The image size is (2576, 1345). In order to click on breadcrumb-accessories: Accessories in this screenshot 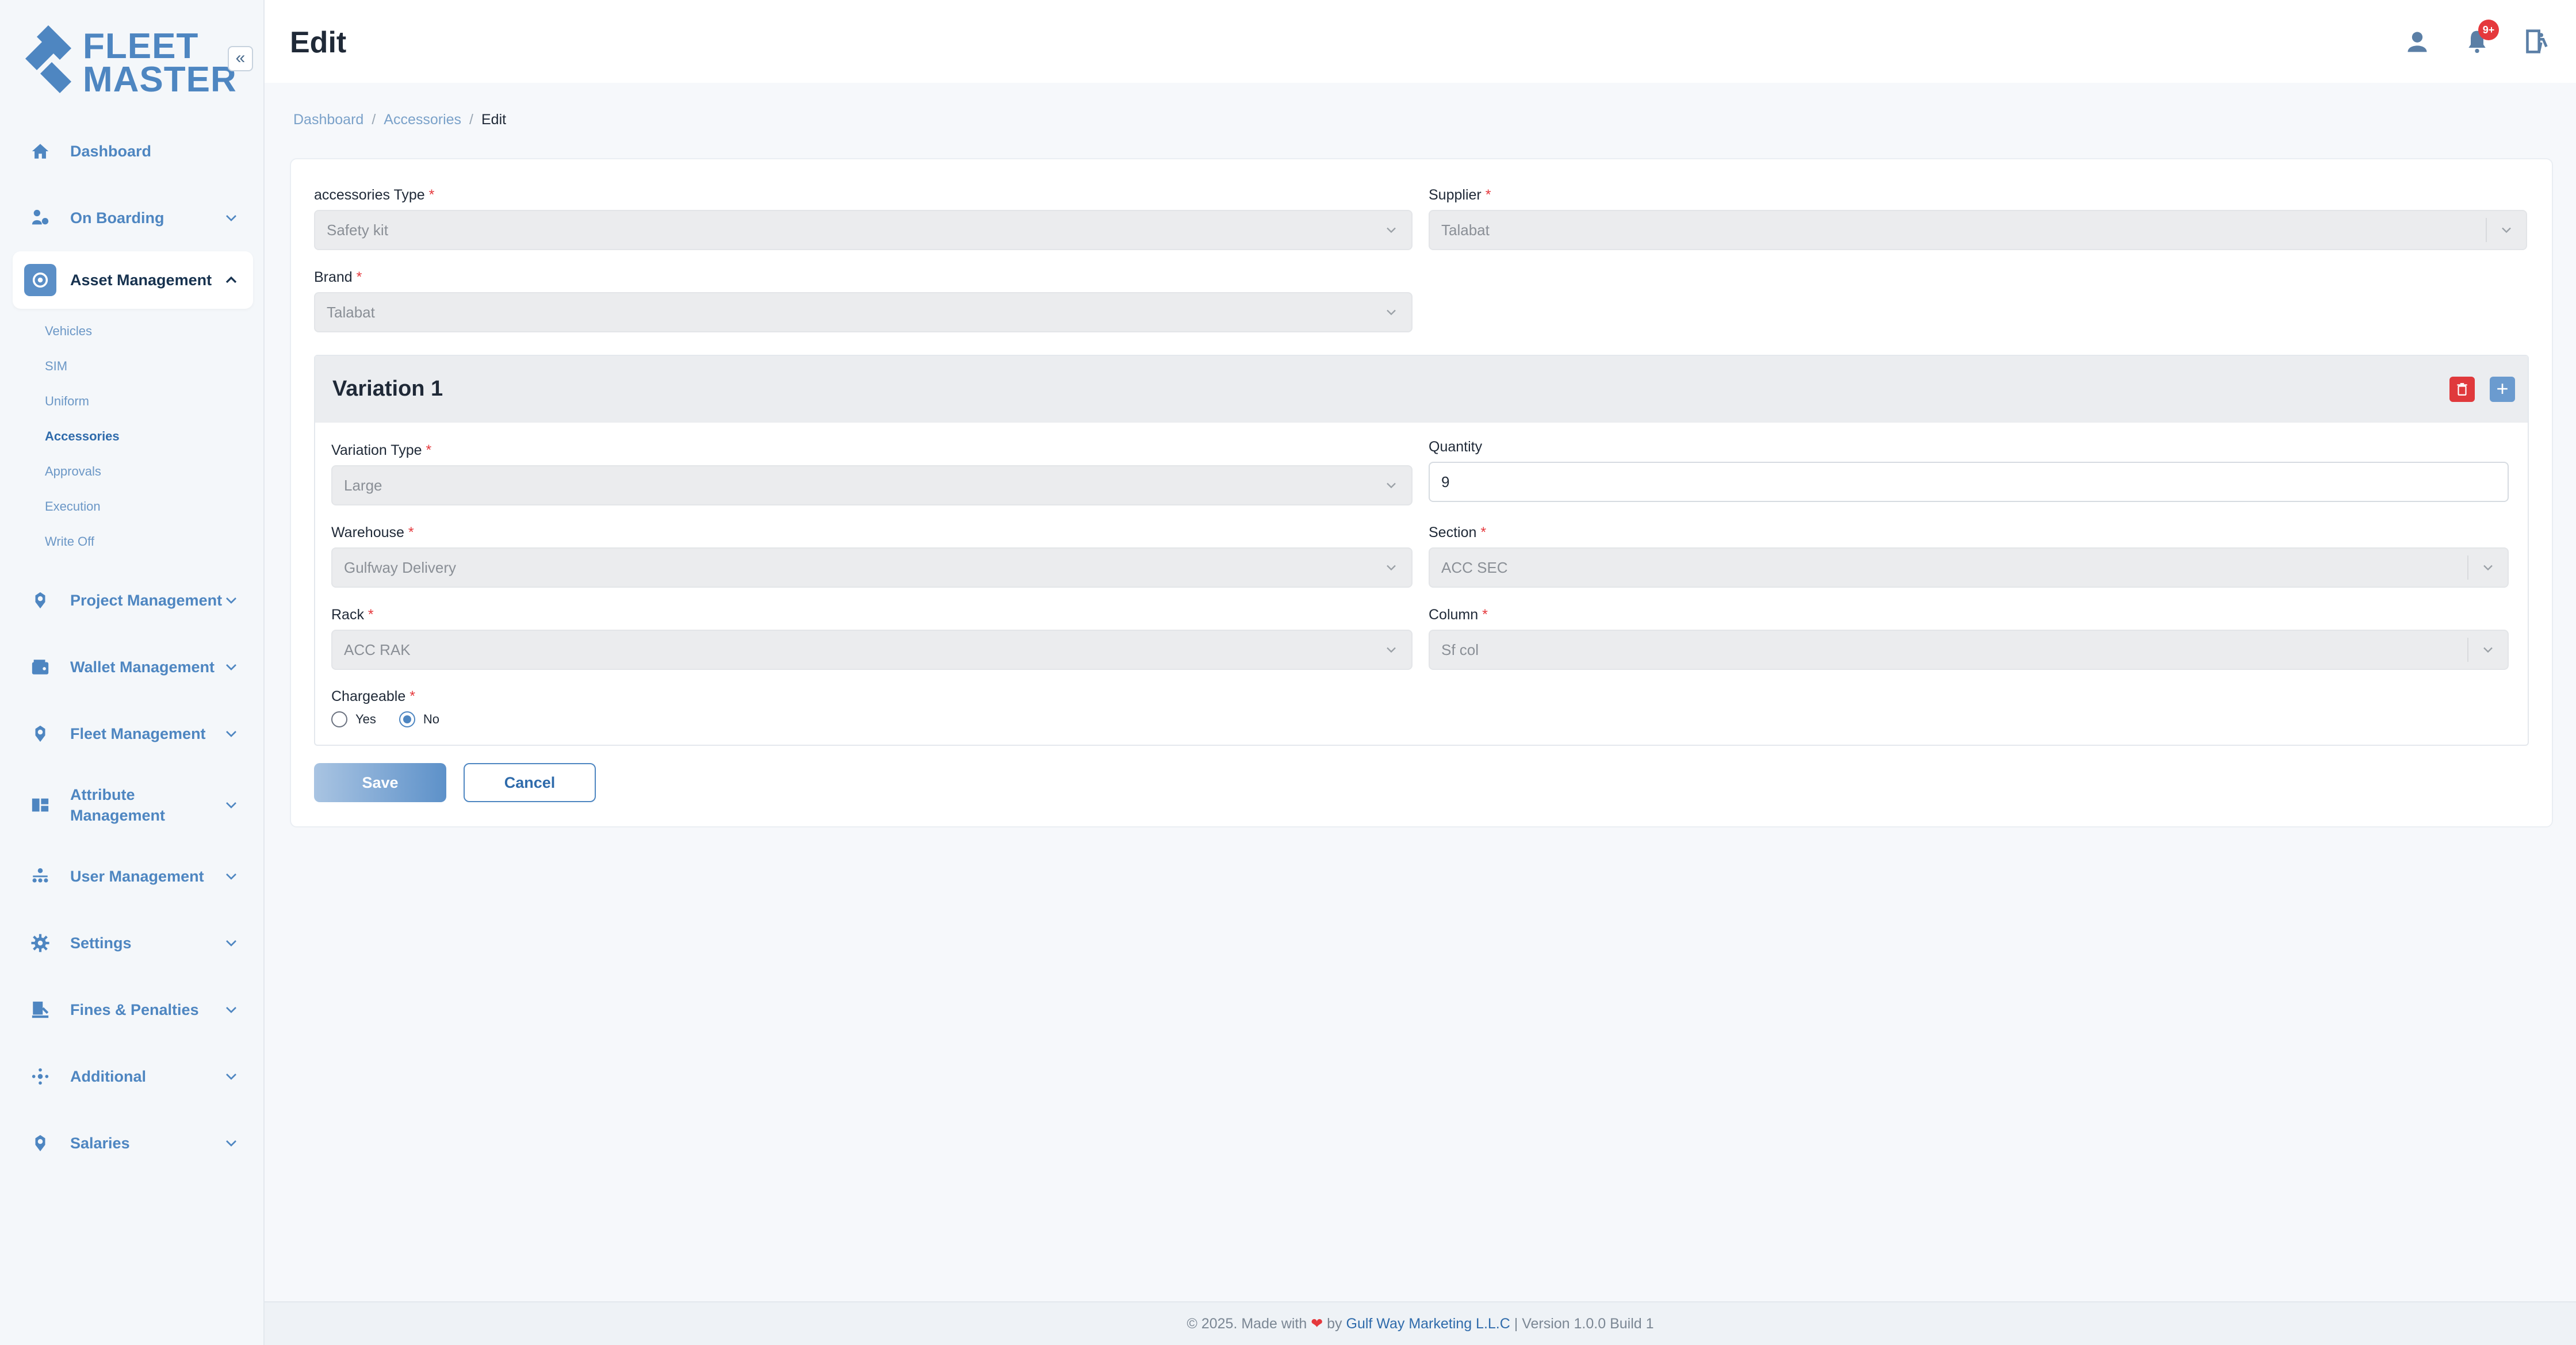, I will do `click(422, 120)`.